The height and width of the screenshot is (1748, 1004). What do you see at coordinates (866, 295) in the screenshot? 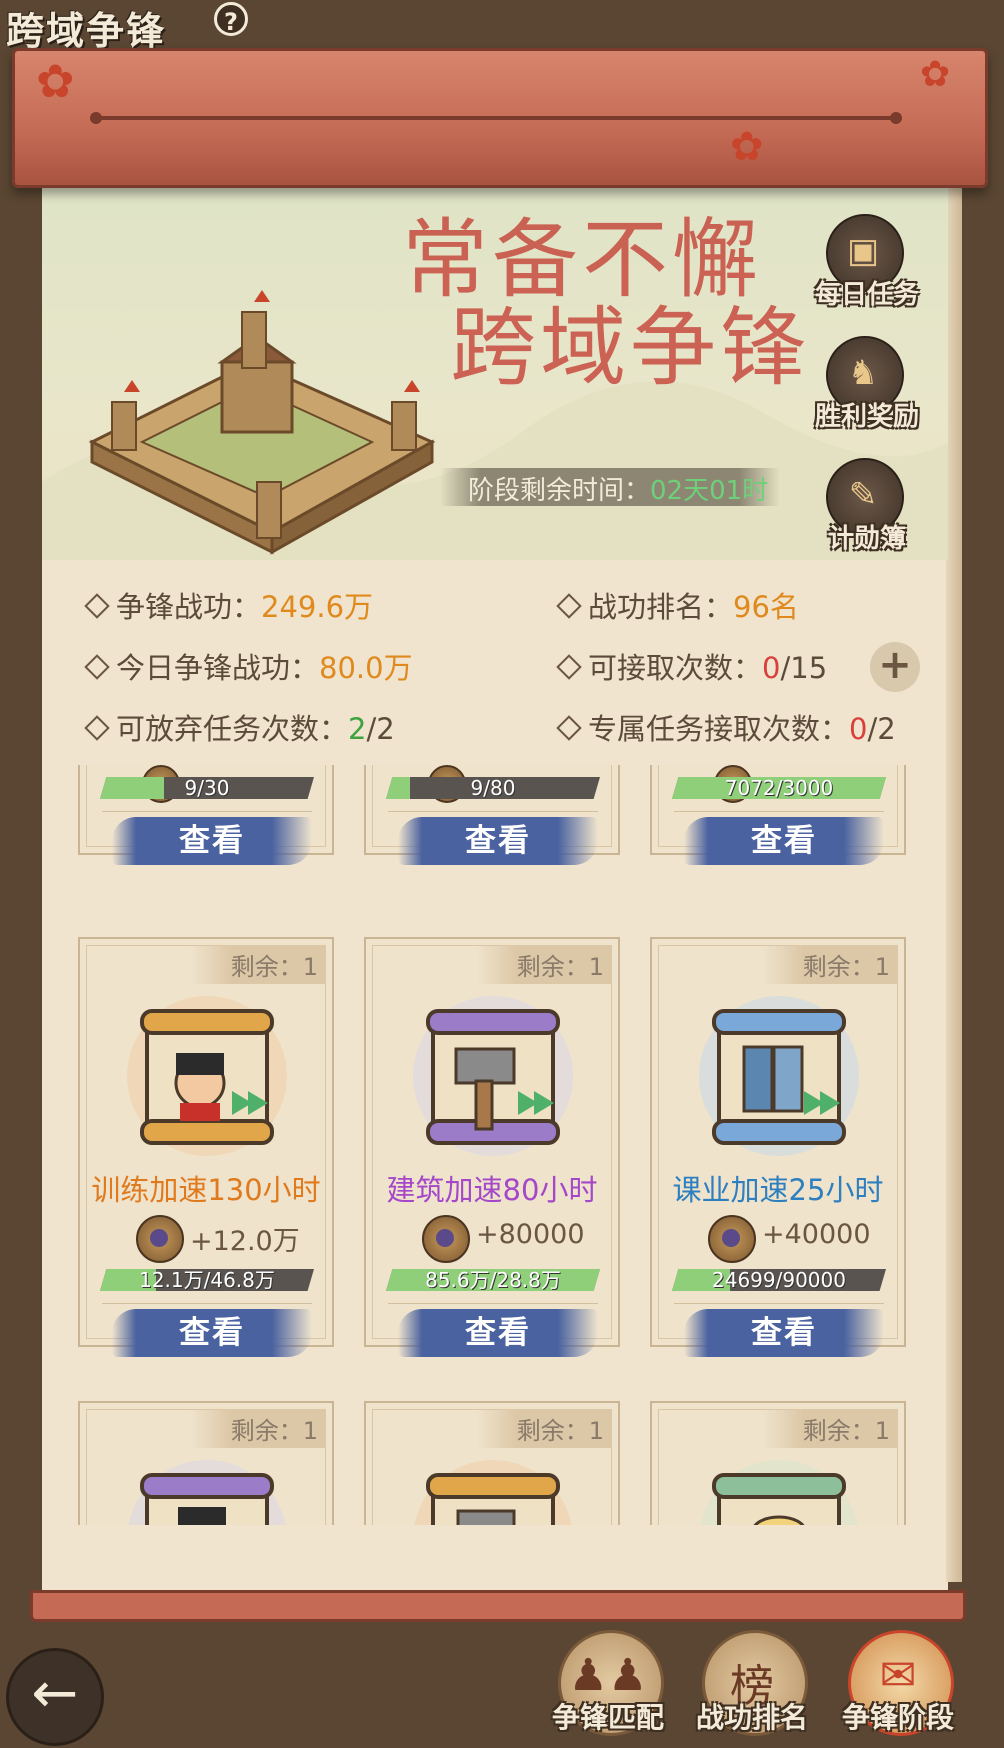
I see `daily-tasks-label: 每日任务` at bounding box center [866, 295].